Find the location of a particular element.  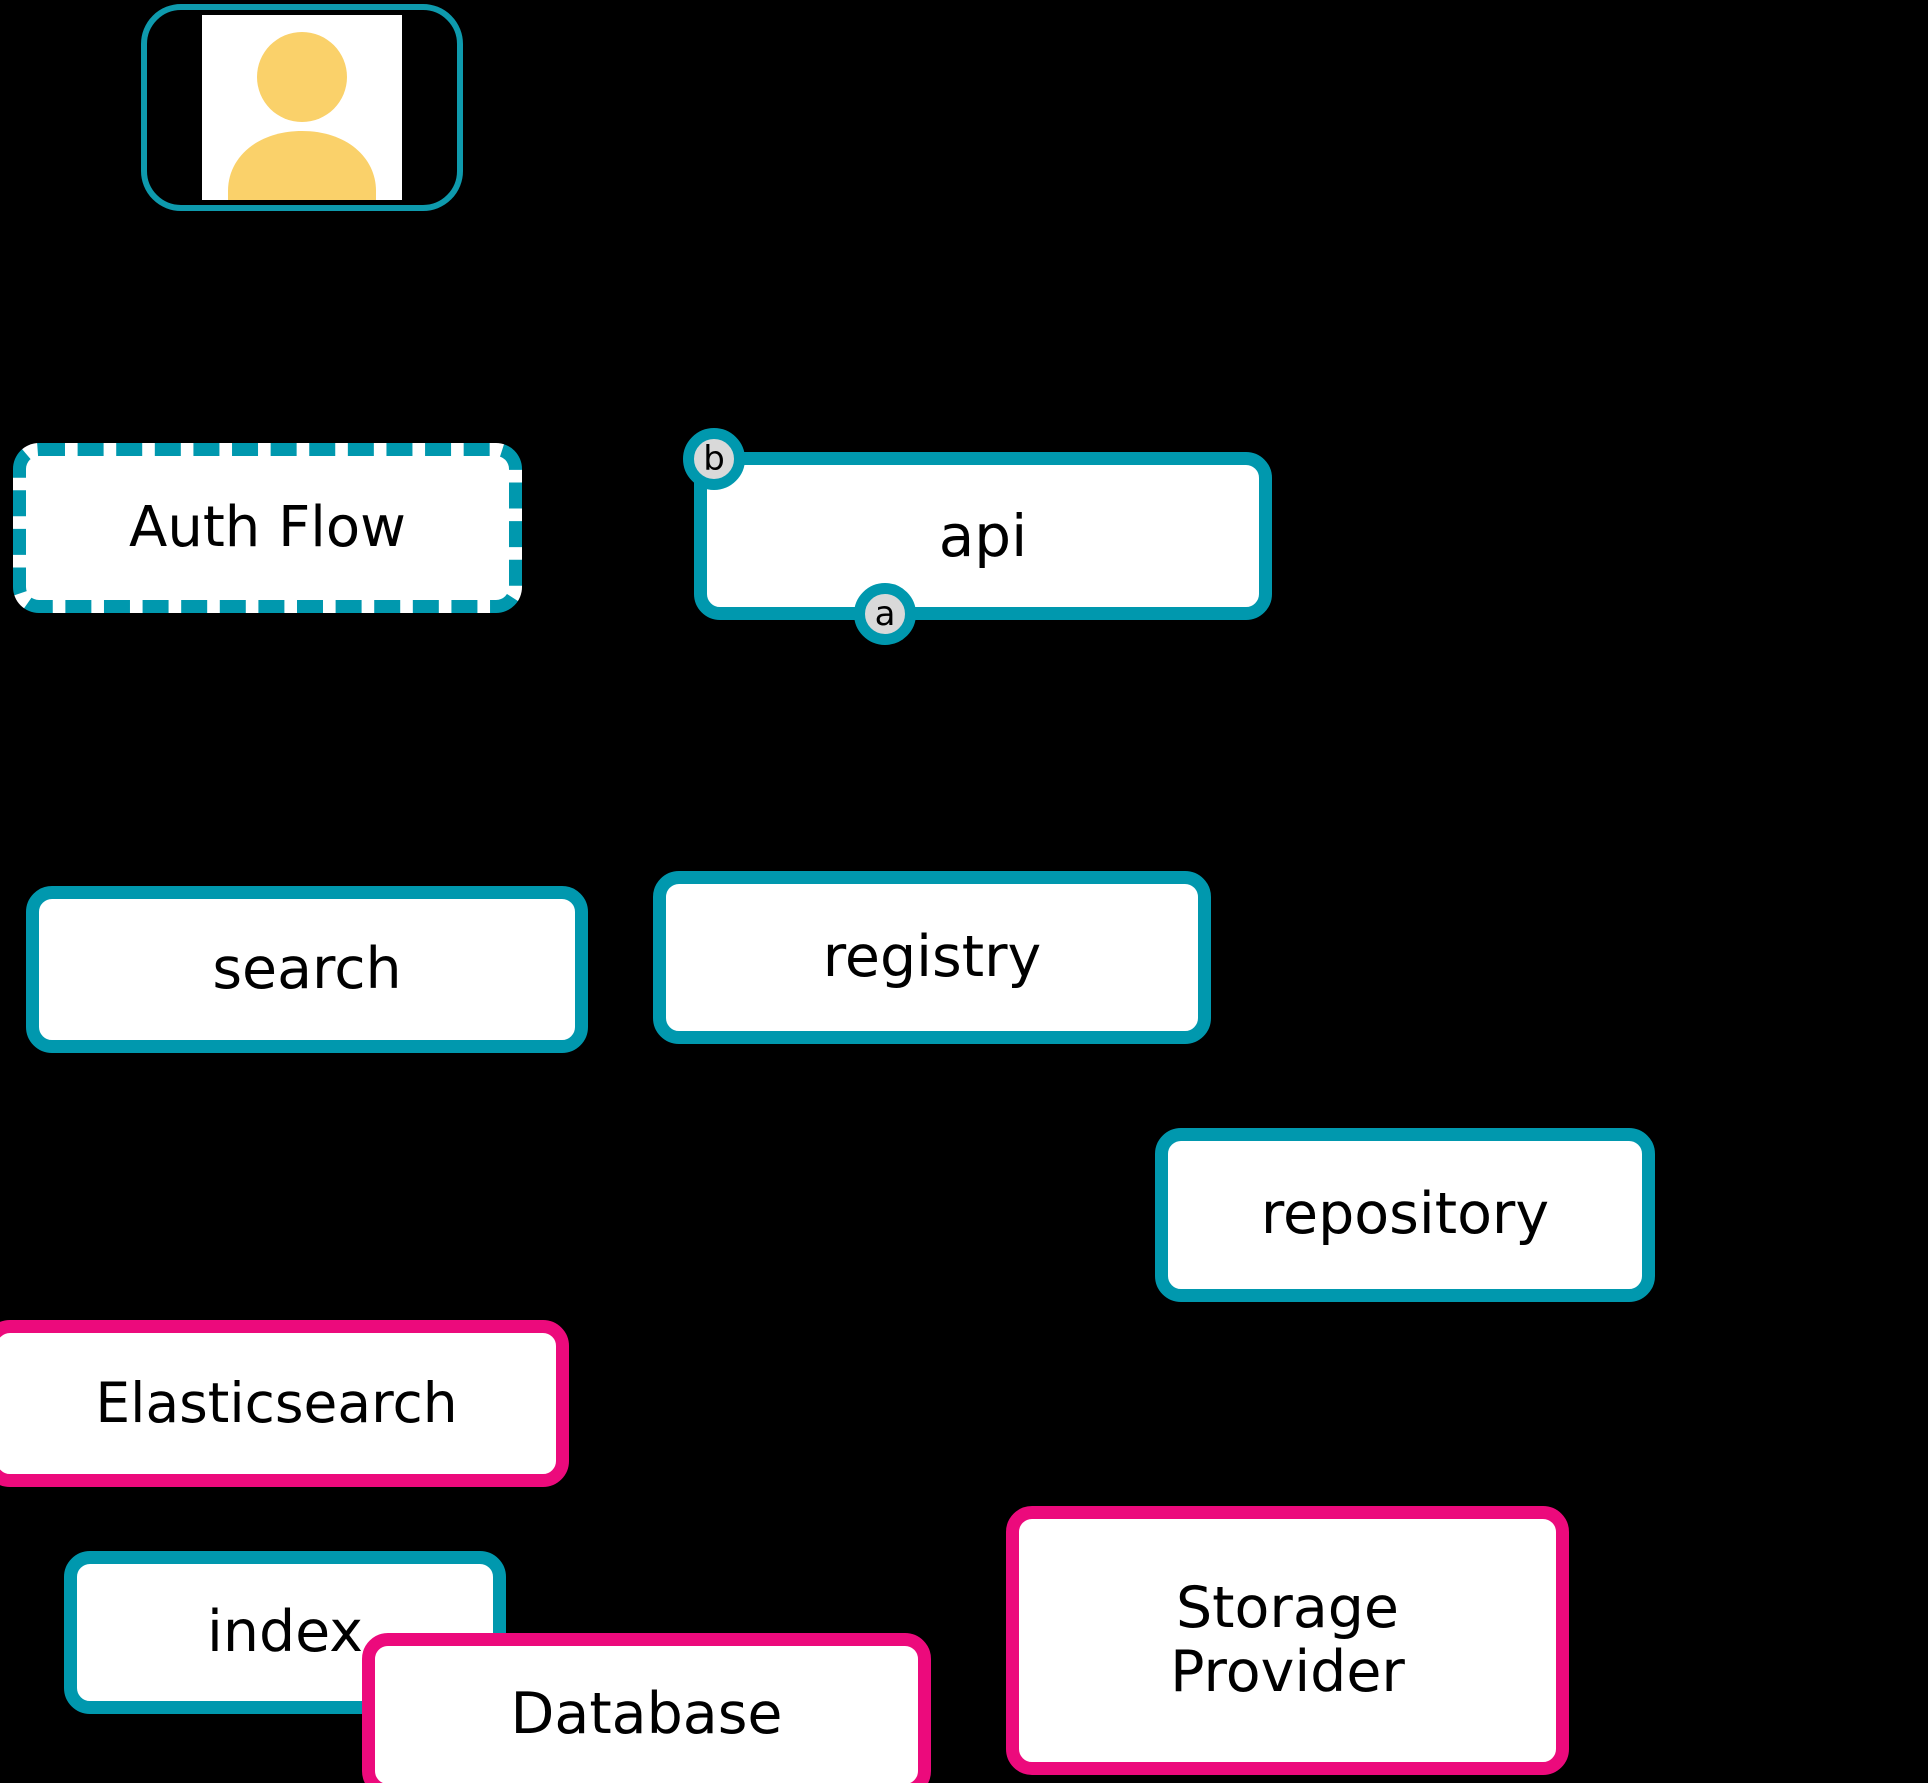

node-index-label: index is located at coordinates (285, 1631).